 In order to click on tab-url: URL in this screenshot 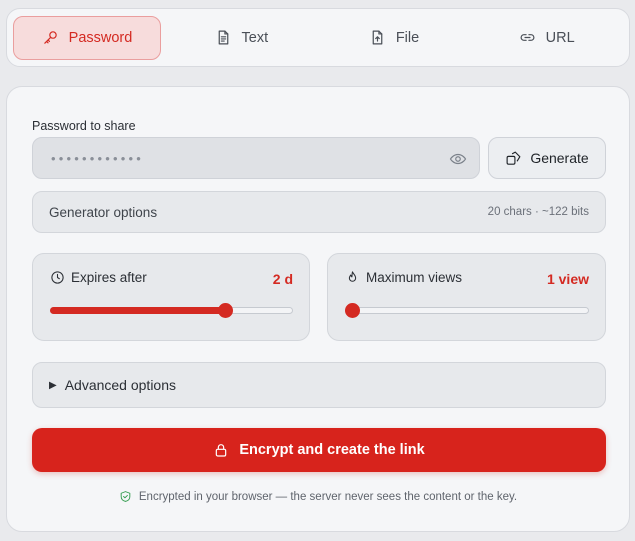, I will do `click(546, 38)`.